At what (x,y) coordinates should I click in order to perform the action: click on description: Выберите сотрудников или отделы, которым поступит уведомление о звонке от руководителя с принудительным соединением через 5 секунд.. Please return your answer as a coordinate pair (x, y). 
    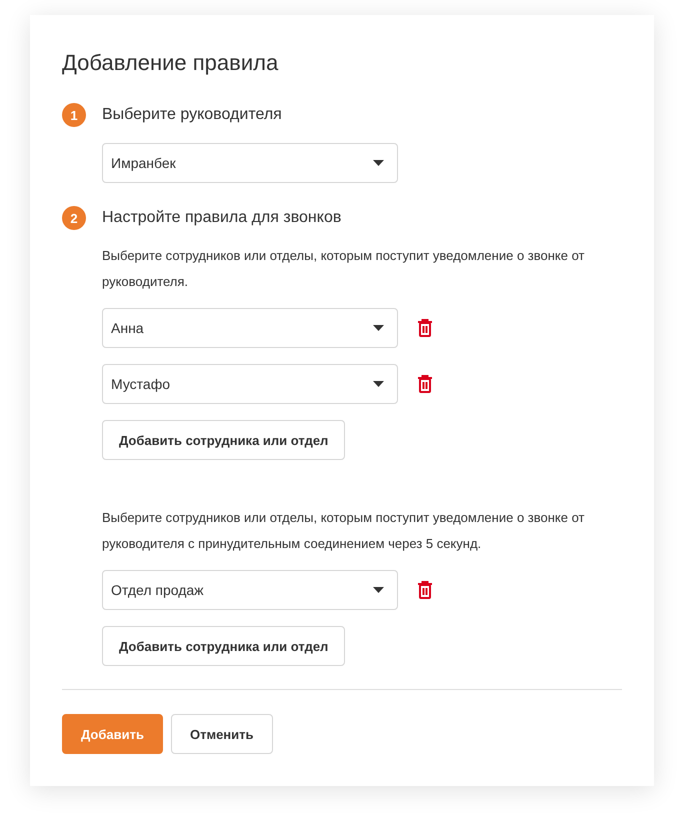
    Looking at the image, I should click on (344, 531).